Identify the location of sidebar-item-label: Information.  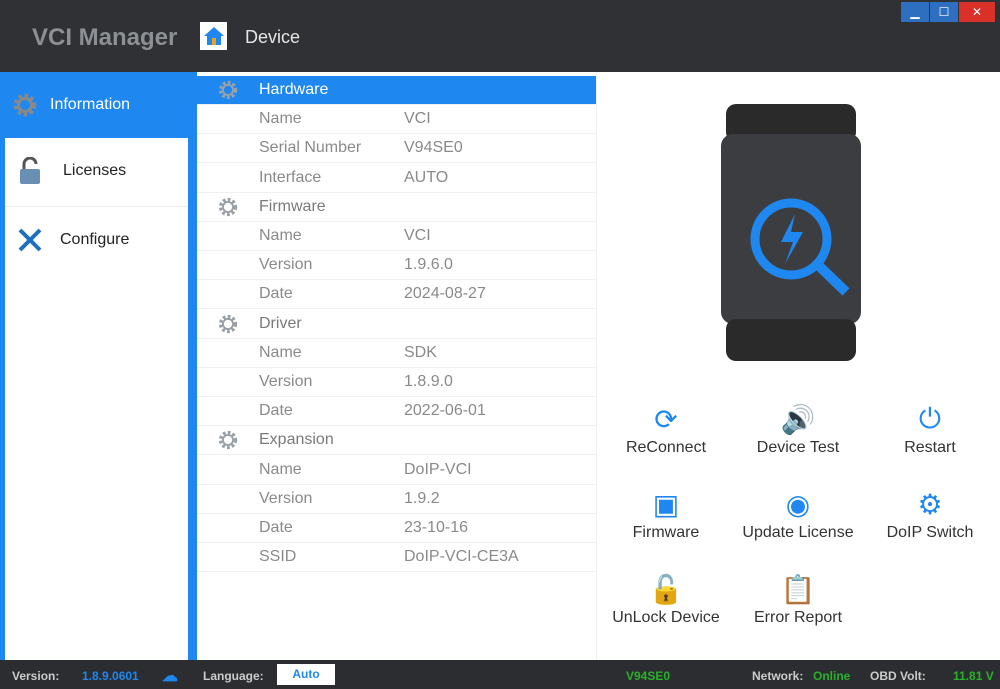
(90, 104).